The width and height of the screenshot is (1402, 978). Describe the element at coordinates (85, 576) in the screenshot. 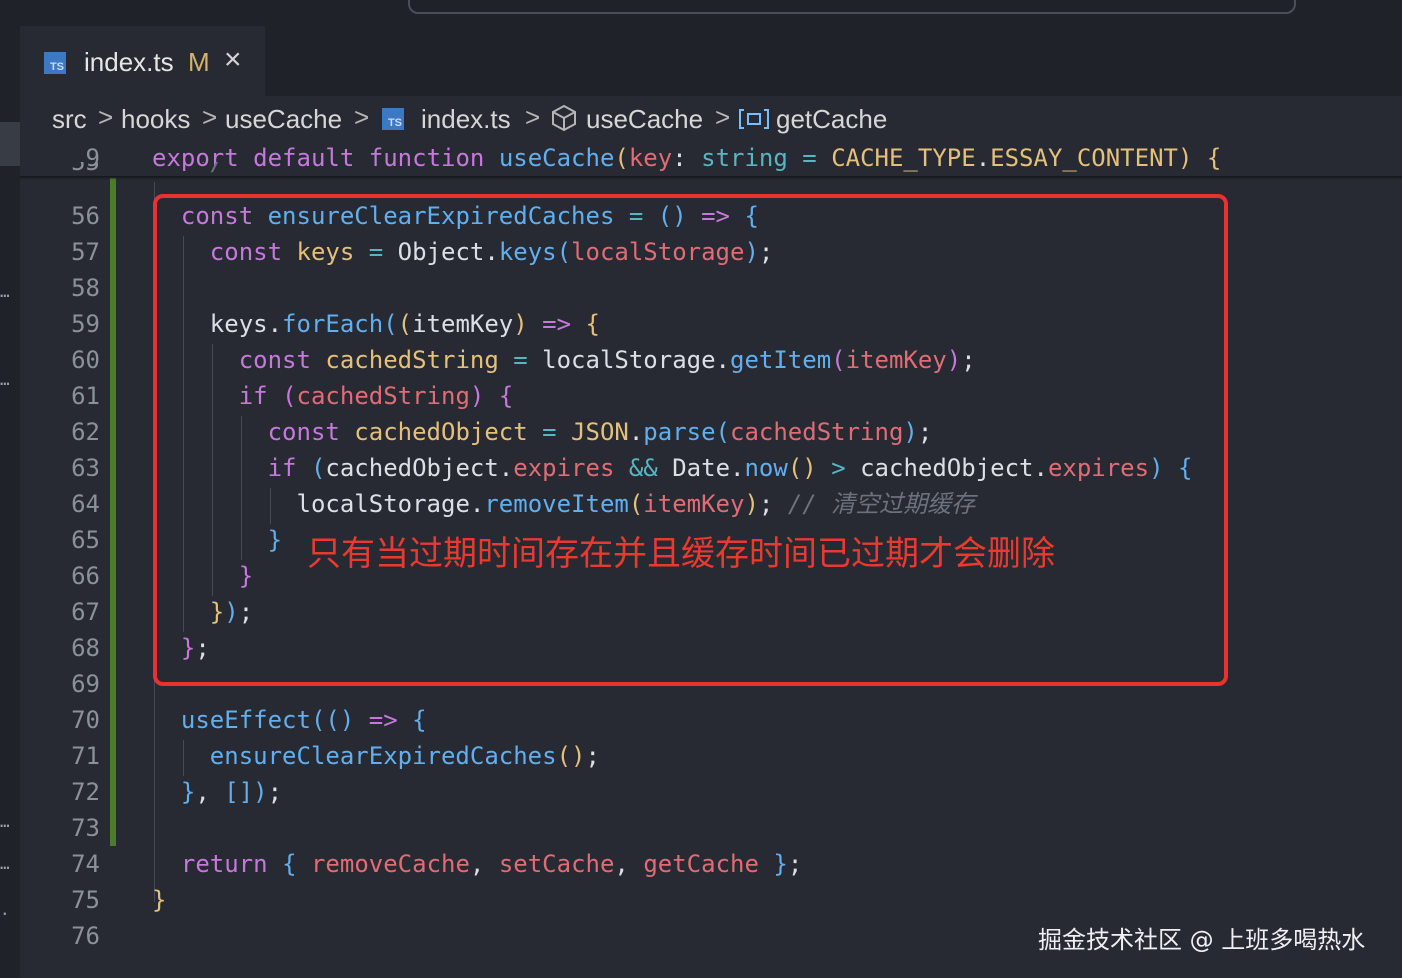

I see `line-number: 66` at that location.